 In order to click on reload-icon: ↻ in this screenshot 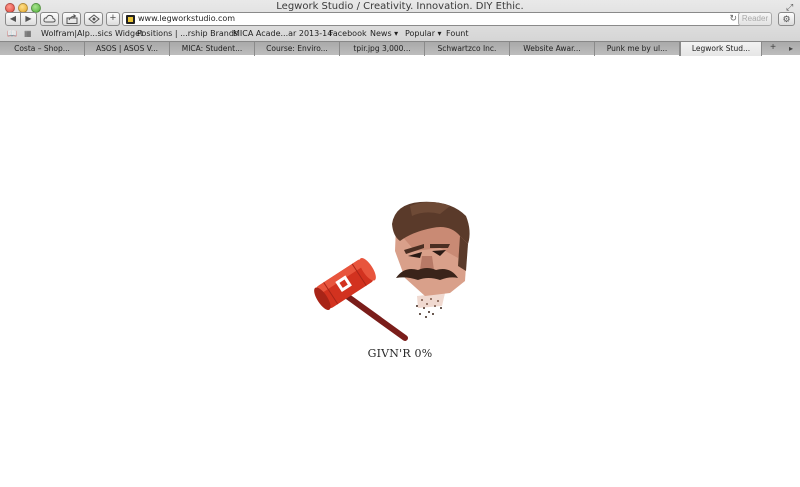, I will do `click(733, 18)`.